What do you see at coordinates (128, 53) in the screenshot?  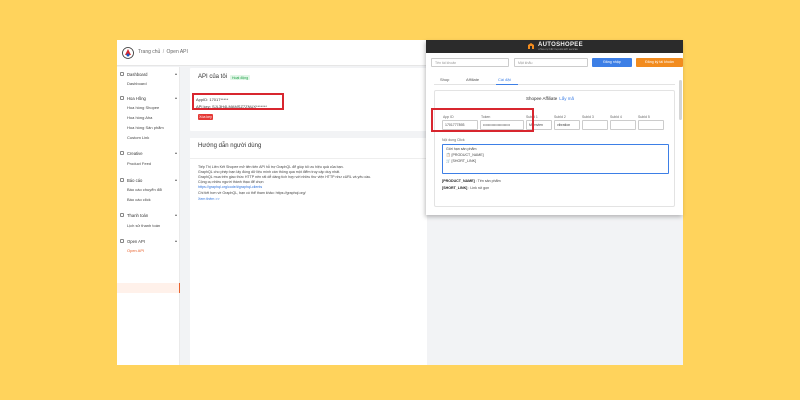 I see `shopee-logo-icon` at bounding box center [128, 53].